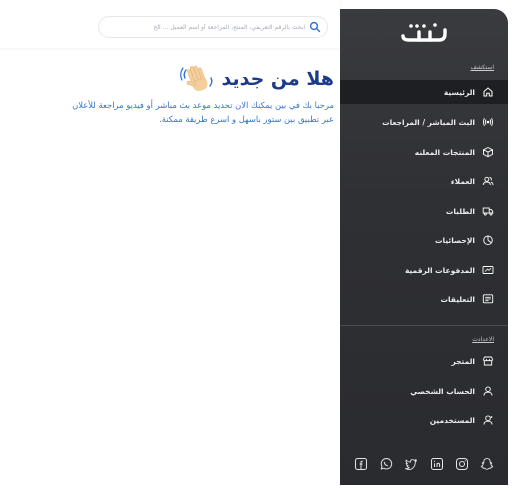  I want to click on comments-icon, so click(488, 299).